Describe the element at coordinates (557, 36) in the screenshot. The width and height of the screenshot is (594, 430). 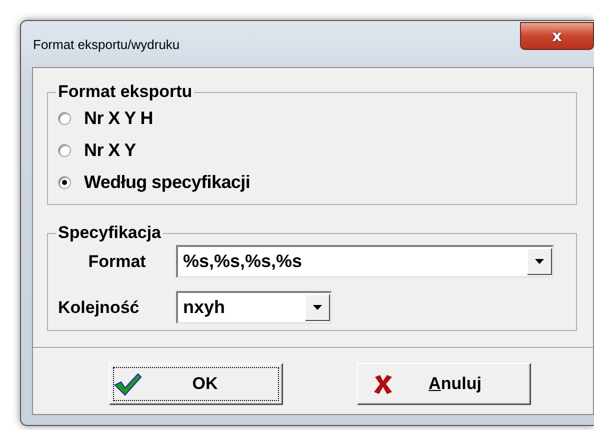
I see `close-button: x` at that location.